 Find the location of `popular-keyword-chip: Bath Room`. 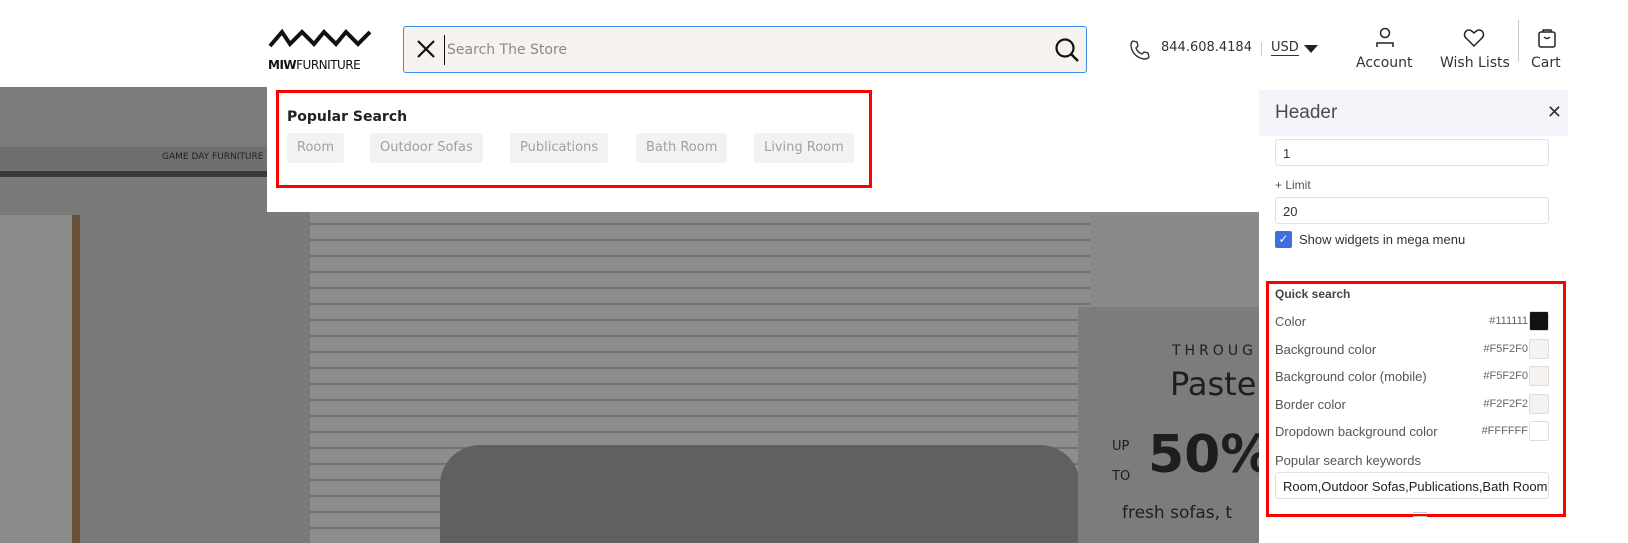

popular-keyword-chip: Bath Room is located at coordinates (682, 148).